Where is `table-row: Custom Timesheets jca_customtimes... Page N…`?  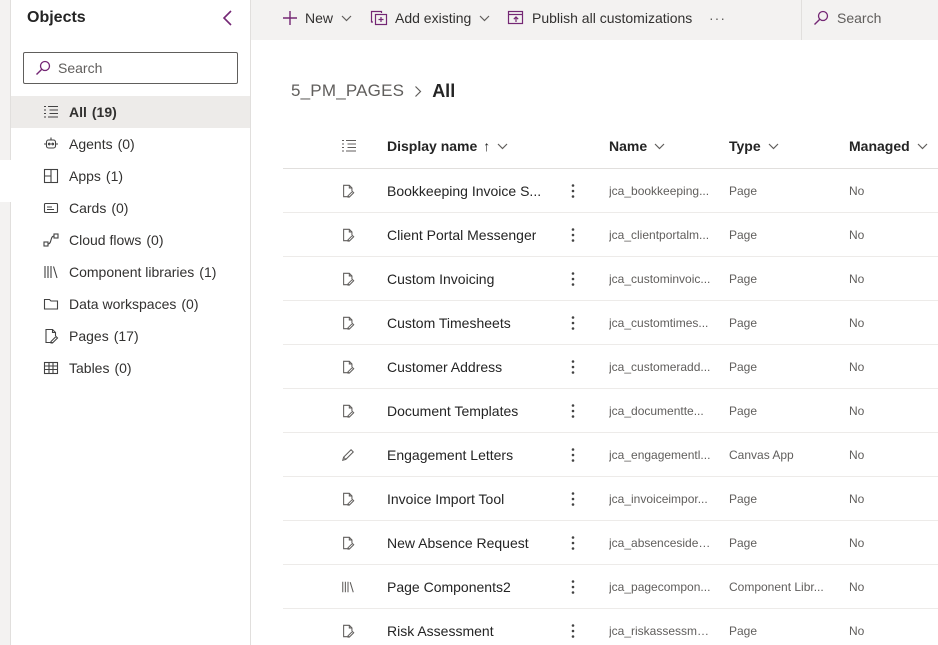
table-row: Custom Timesheets jca_customtimes... Page N… is located at coordinates (610, 323).